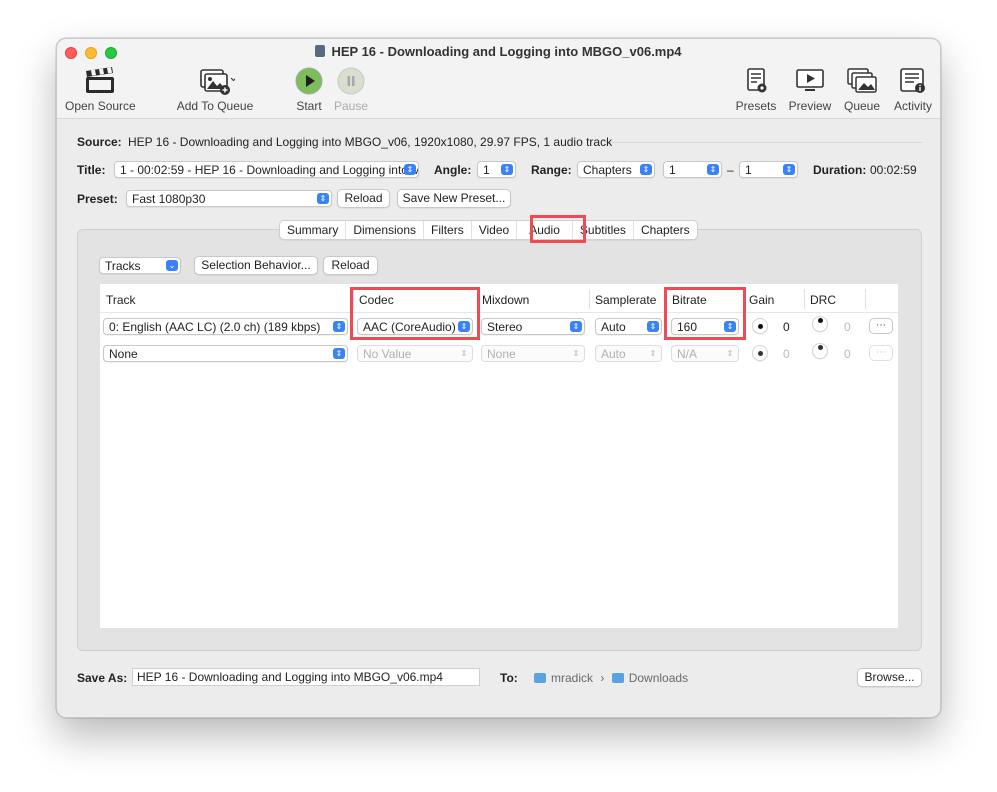  Describe the element at coordinates (169, 199) in the screenshot. I see `preset-popup-value: Fast 1080p30` at that location.